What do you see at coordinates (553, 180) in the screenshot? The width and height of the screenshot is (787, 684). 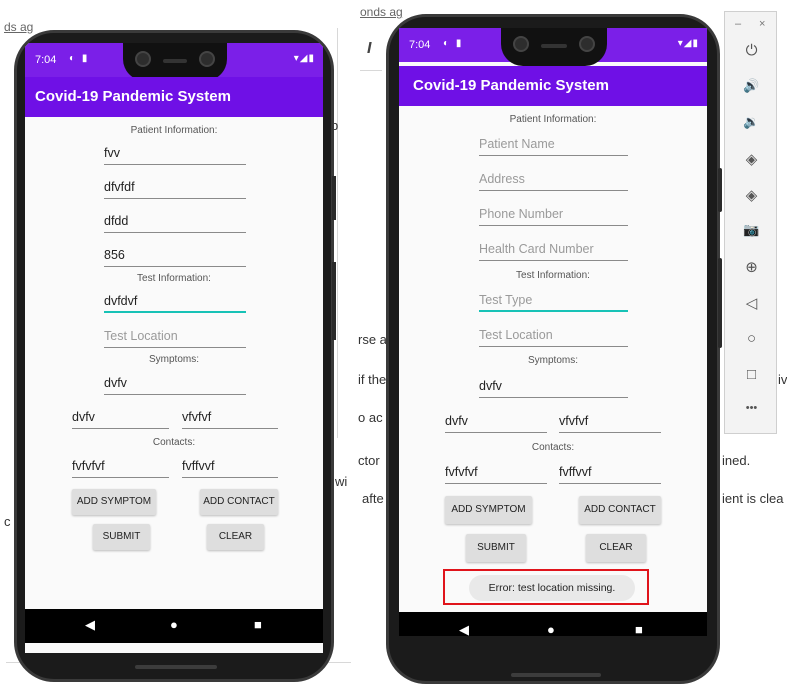 I see `address-field: Address` at bounding box center [553, 180].